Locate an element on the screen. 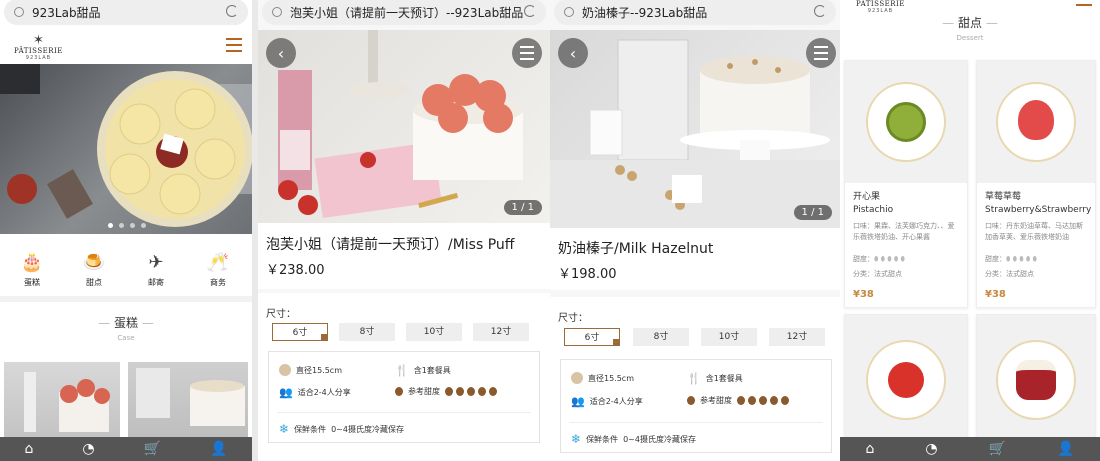  category-dessert: 🍮 甜点 is located at coordinates (94, 270).